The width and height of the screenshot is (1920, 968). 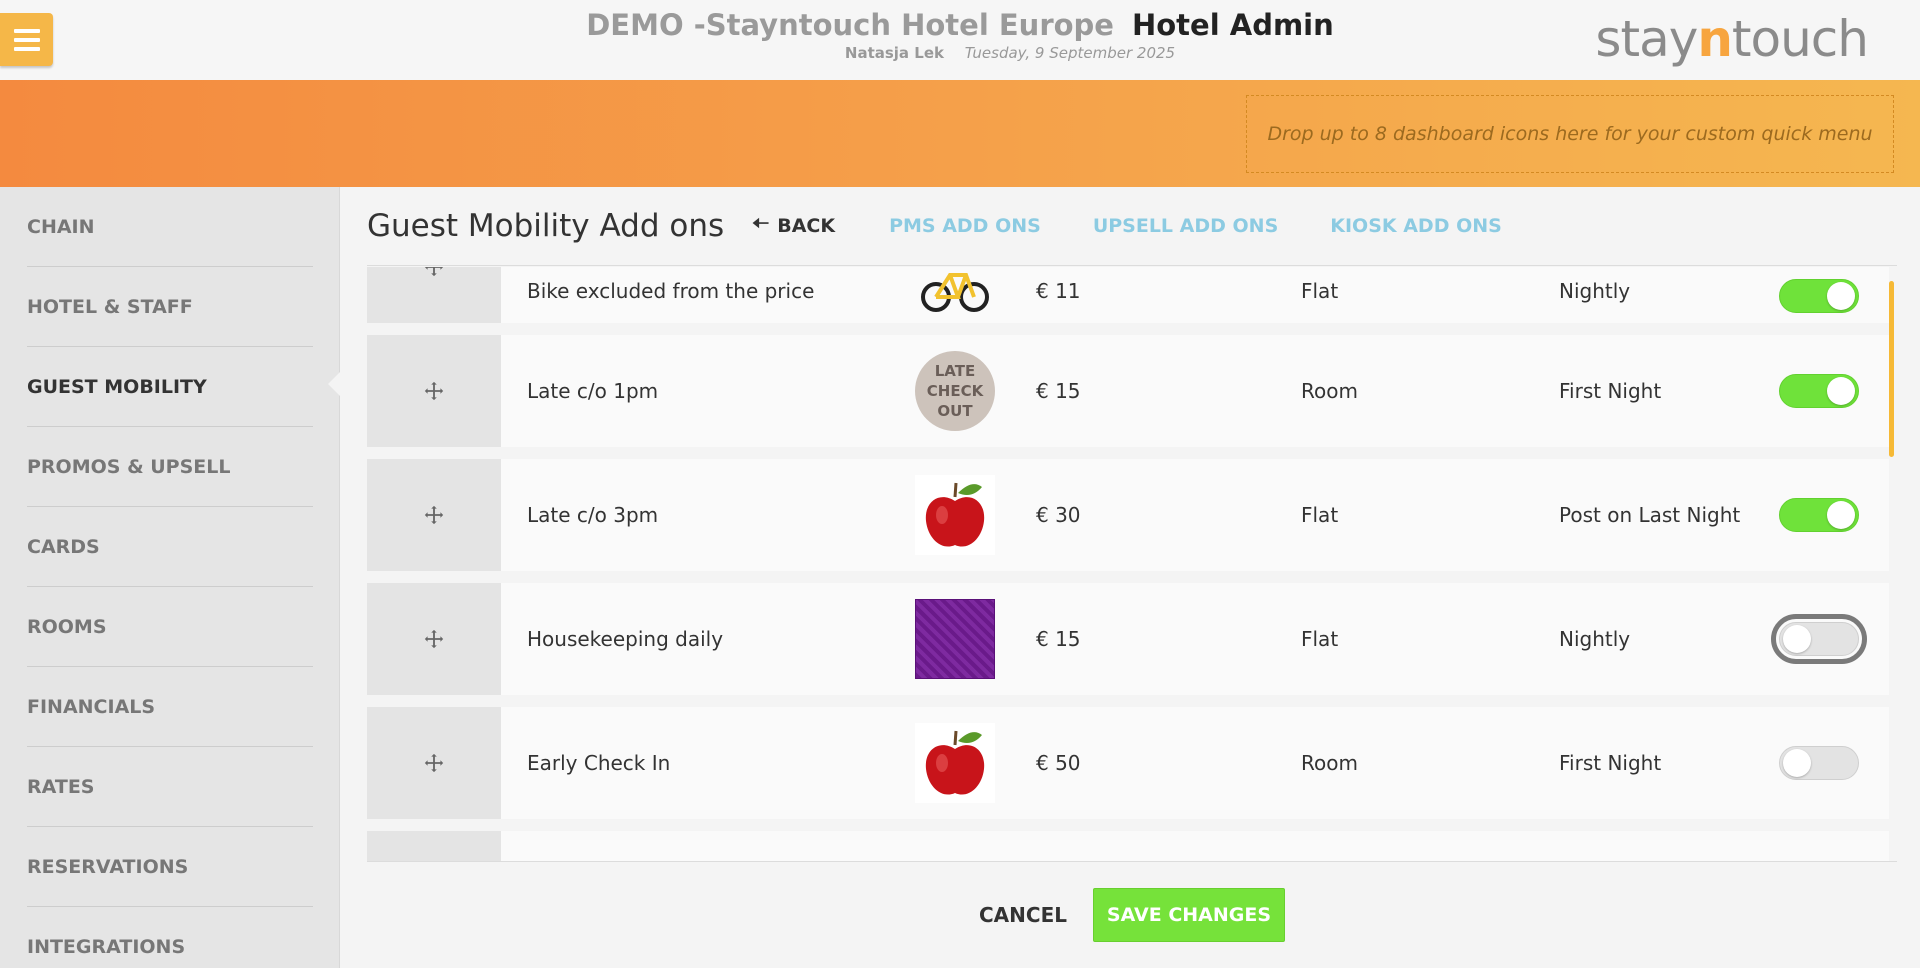 I want to click on business-date: Tuesday, 9 September 2025, so click(x=1070, y=53).